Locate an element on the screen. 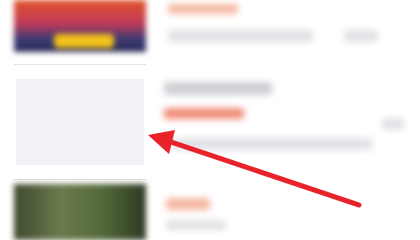 The width and height of the screenshot is (420, 240). price-text-blurred is located at coordinates (204, 113).